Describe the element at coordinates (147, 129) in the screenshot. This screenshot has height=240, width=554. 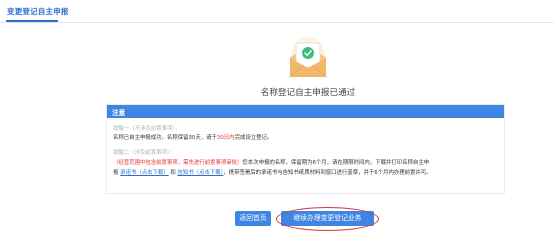
I see `notice-step1-label: 提醒一（不涉及前置事项）：` at that location.